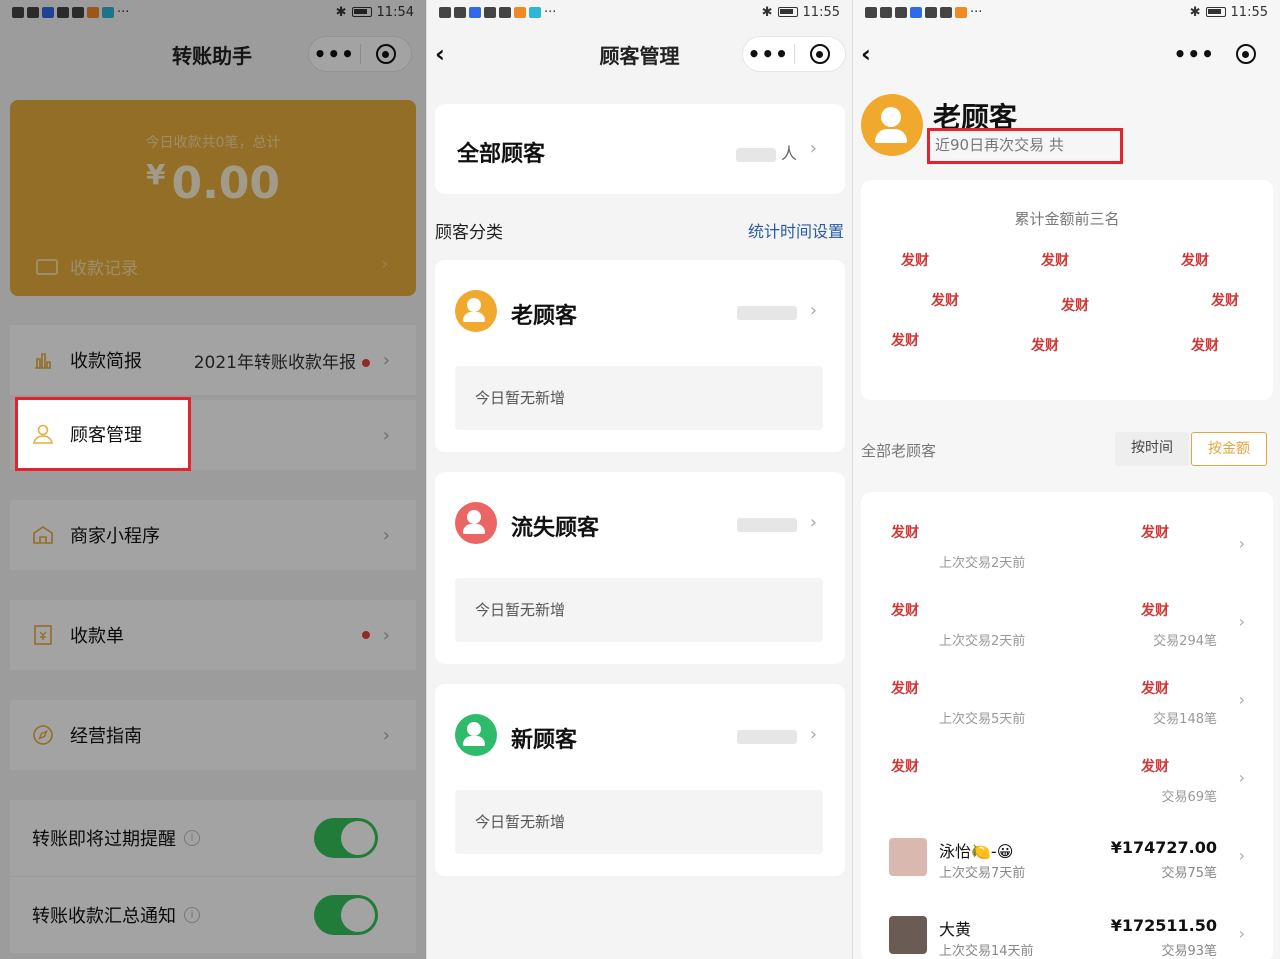  Describe the element at coordinates (1229, 449) in the screenshot. I see `sort-by-amount-button: 按金额` at that location.